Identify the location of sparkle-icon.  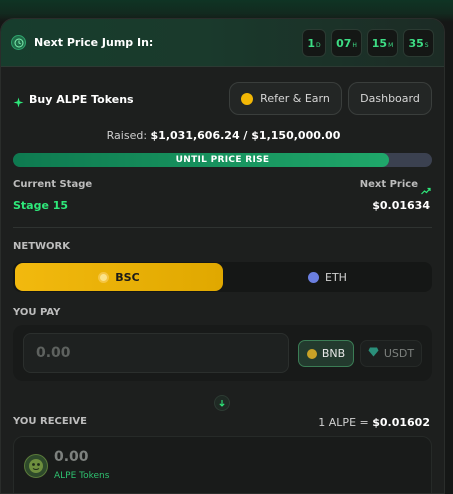
(18, 102).